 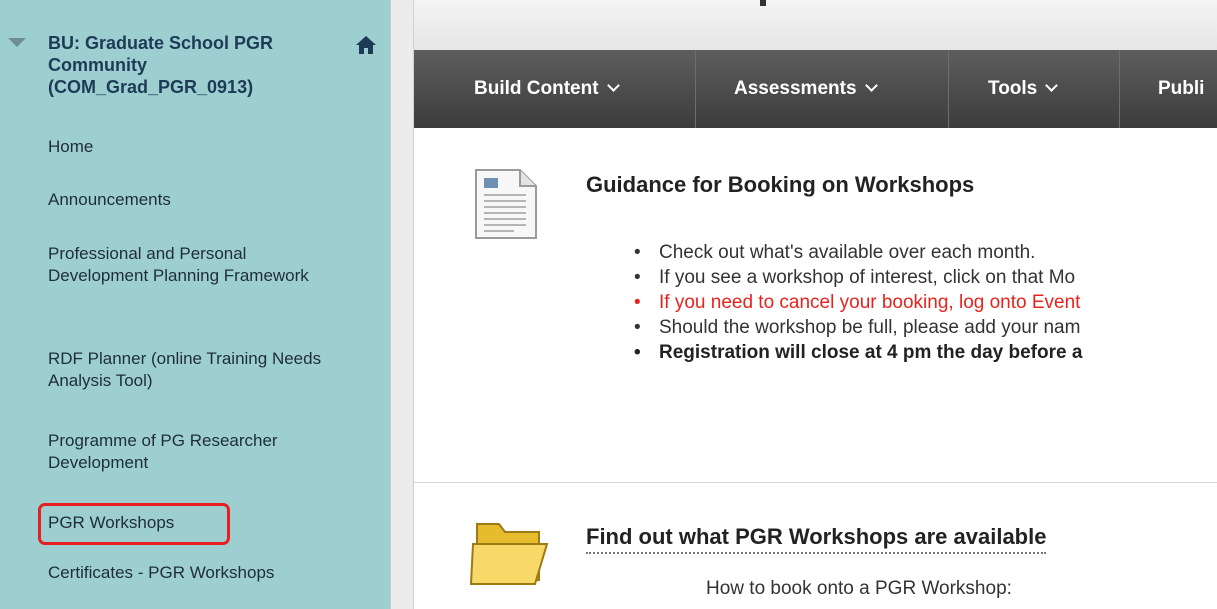 I want to click on publish-button: Publi, so click(x=1168, y=89).